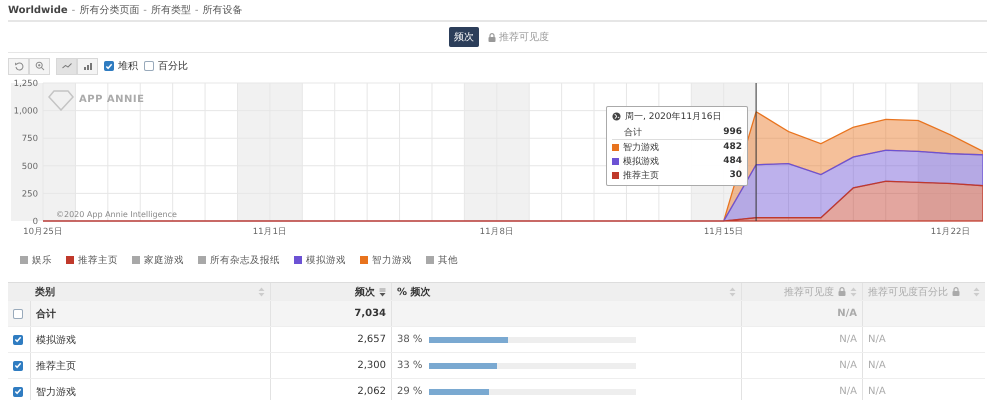 This screenshot has height=400, width=995. I want to click on metric-tab: 频次, so click(464, 37).